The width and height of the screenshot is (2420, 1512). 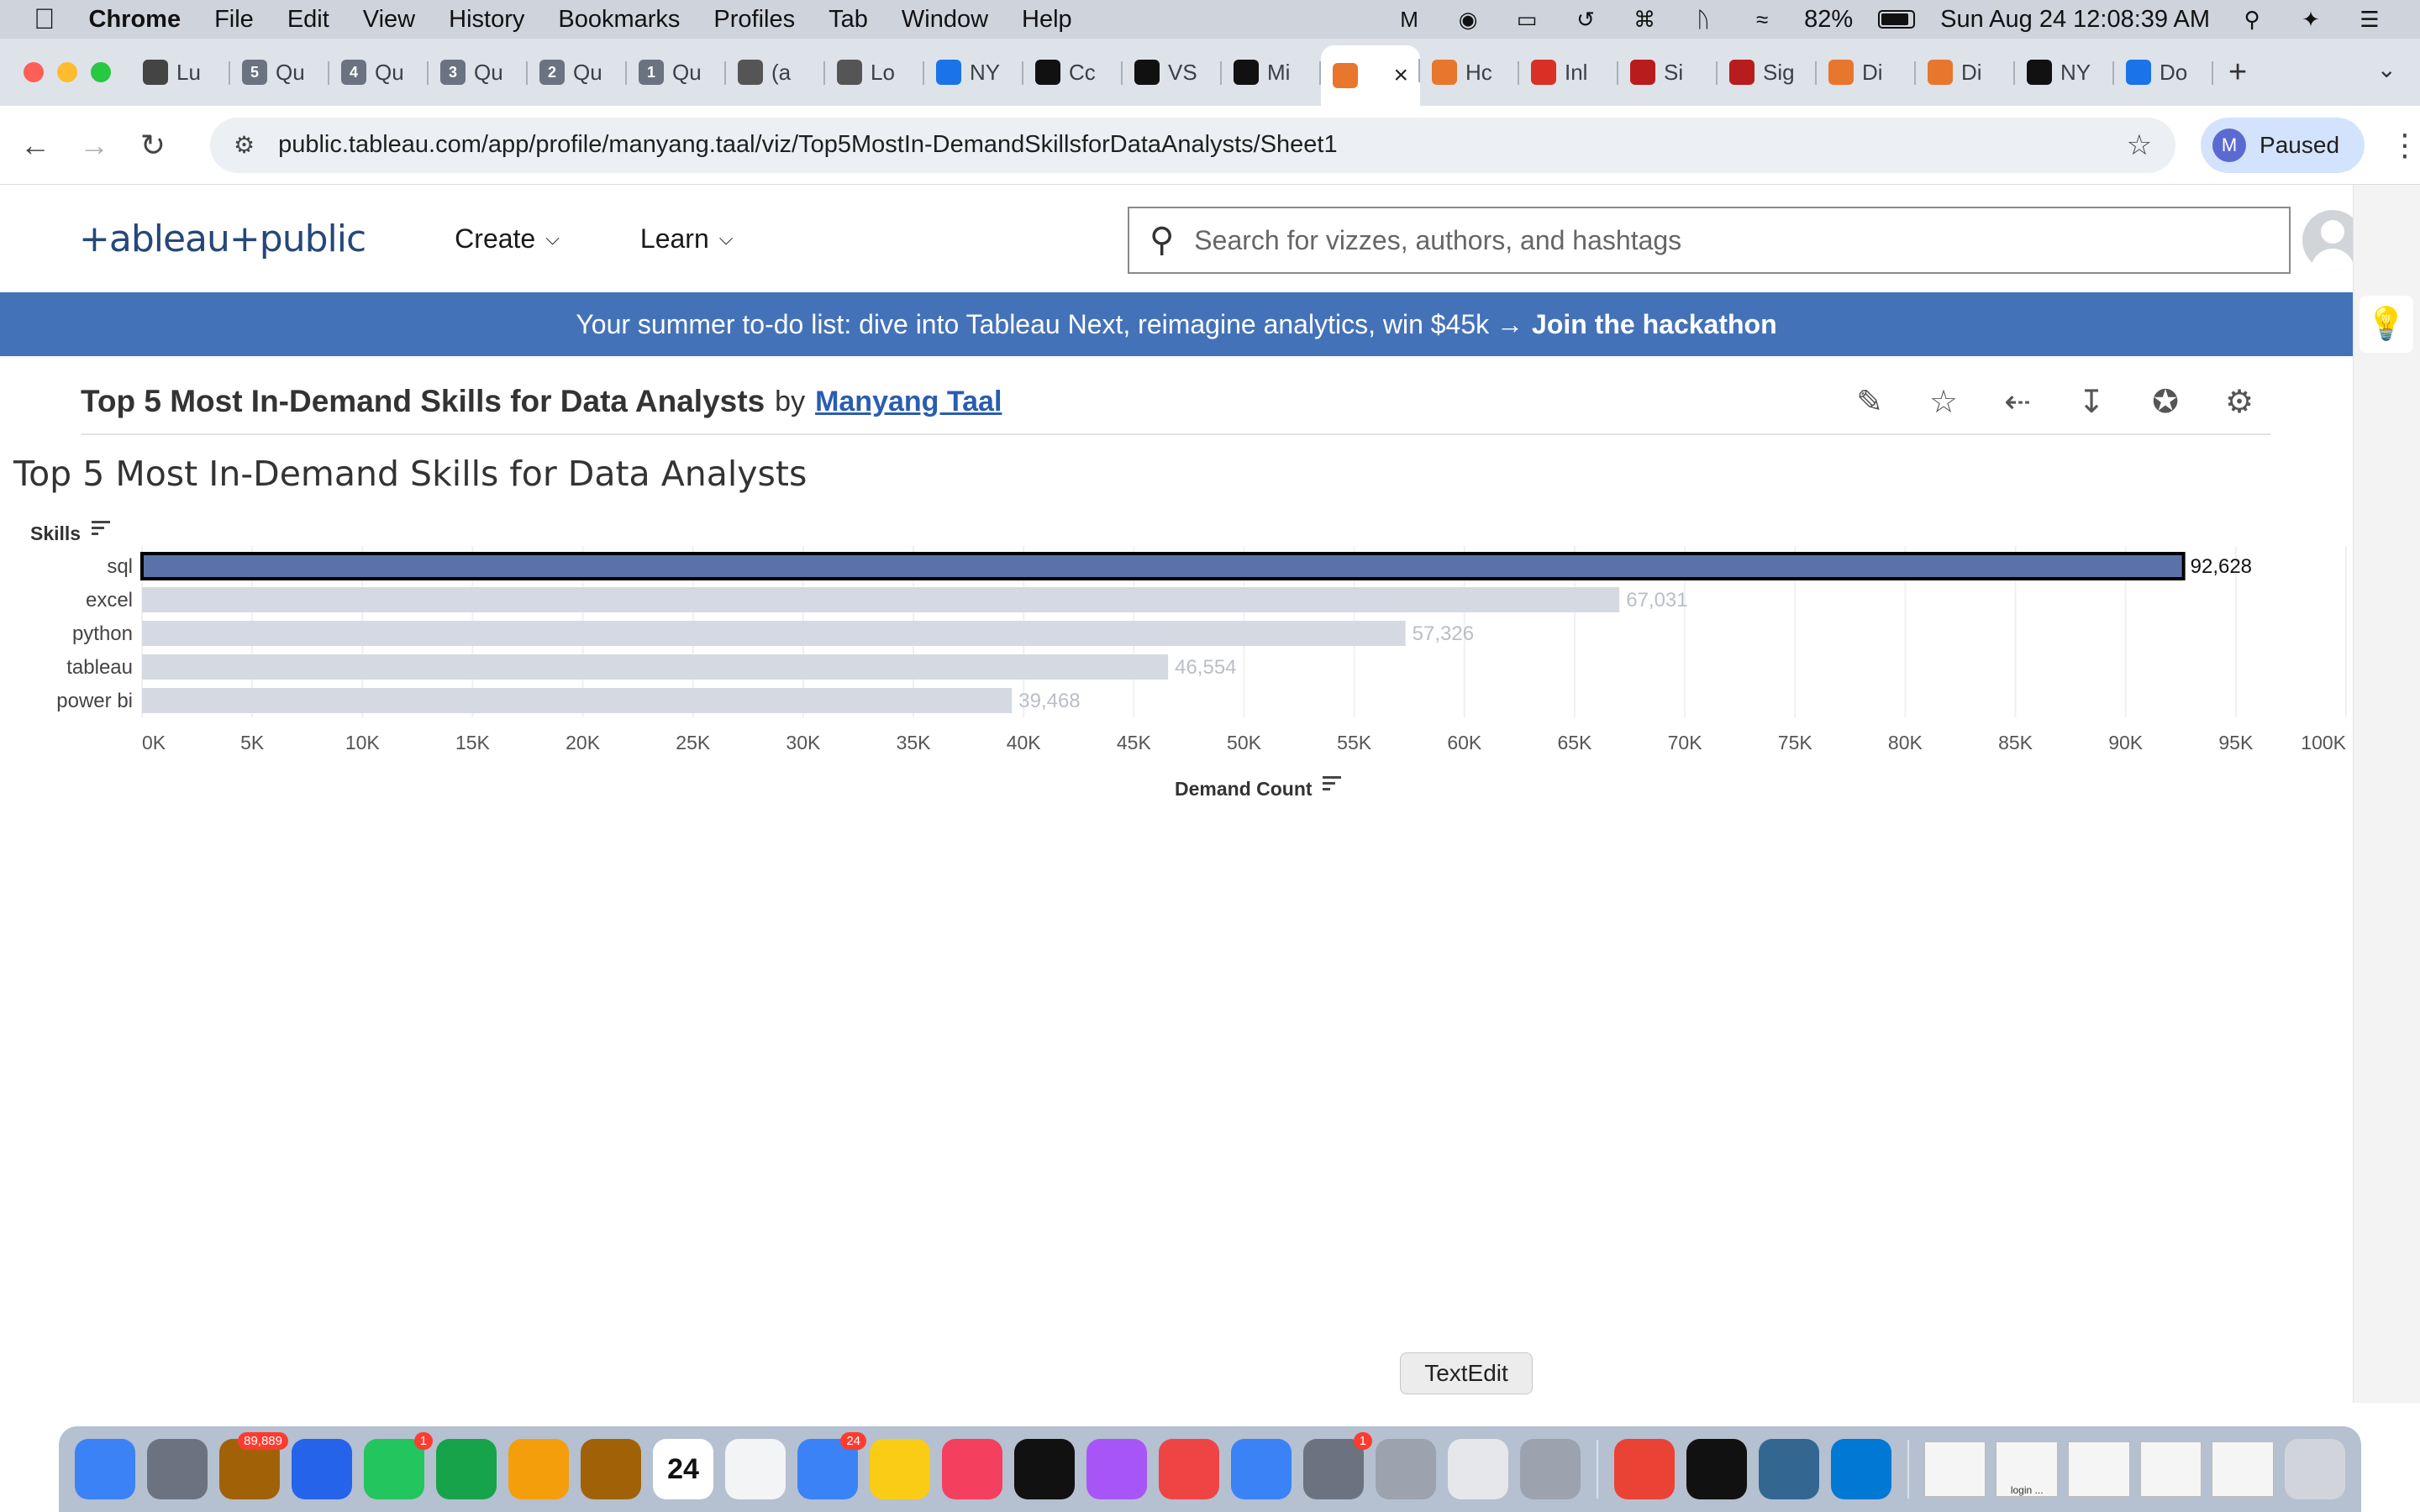 What do you see at coordinates (1172, 72) in the screenshot?
I see `tab: VS` at bounding box center [1172, 72].